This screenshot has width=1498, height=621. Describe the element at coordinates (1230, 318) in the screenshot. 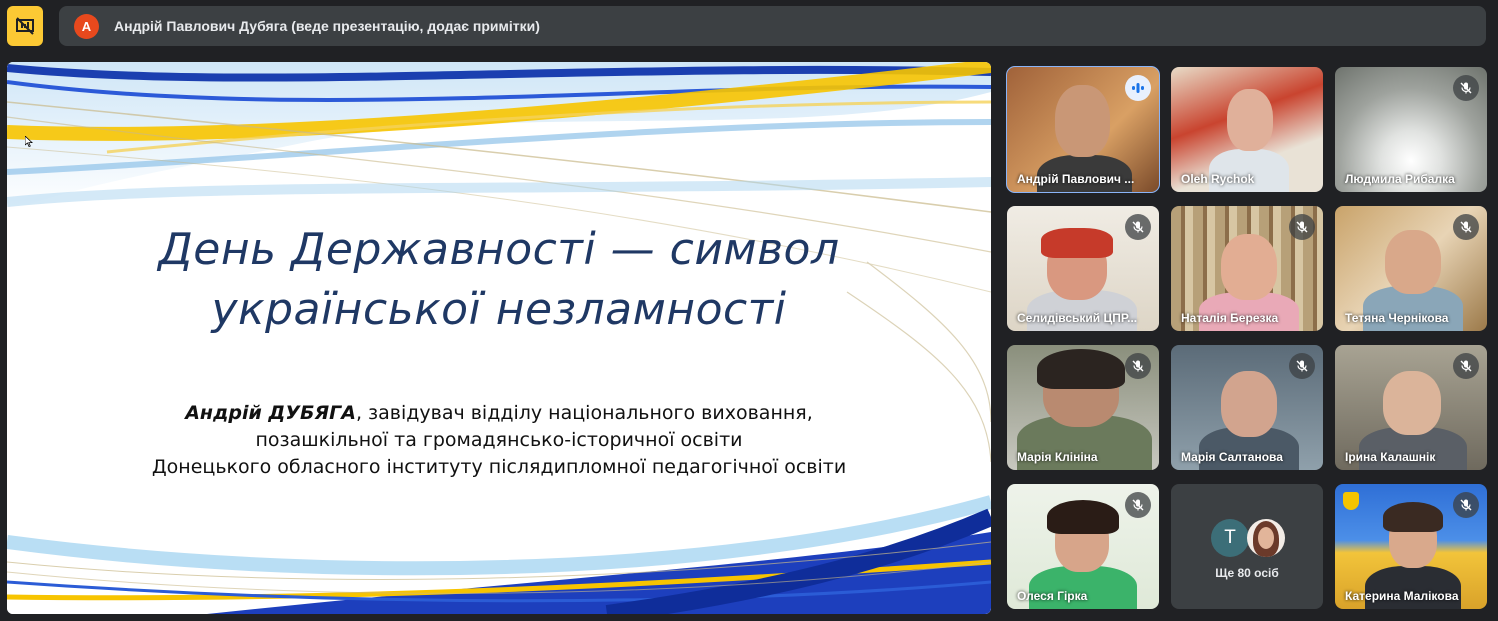

I see `participant-name: Наталія Березка` at that location.